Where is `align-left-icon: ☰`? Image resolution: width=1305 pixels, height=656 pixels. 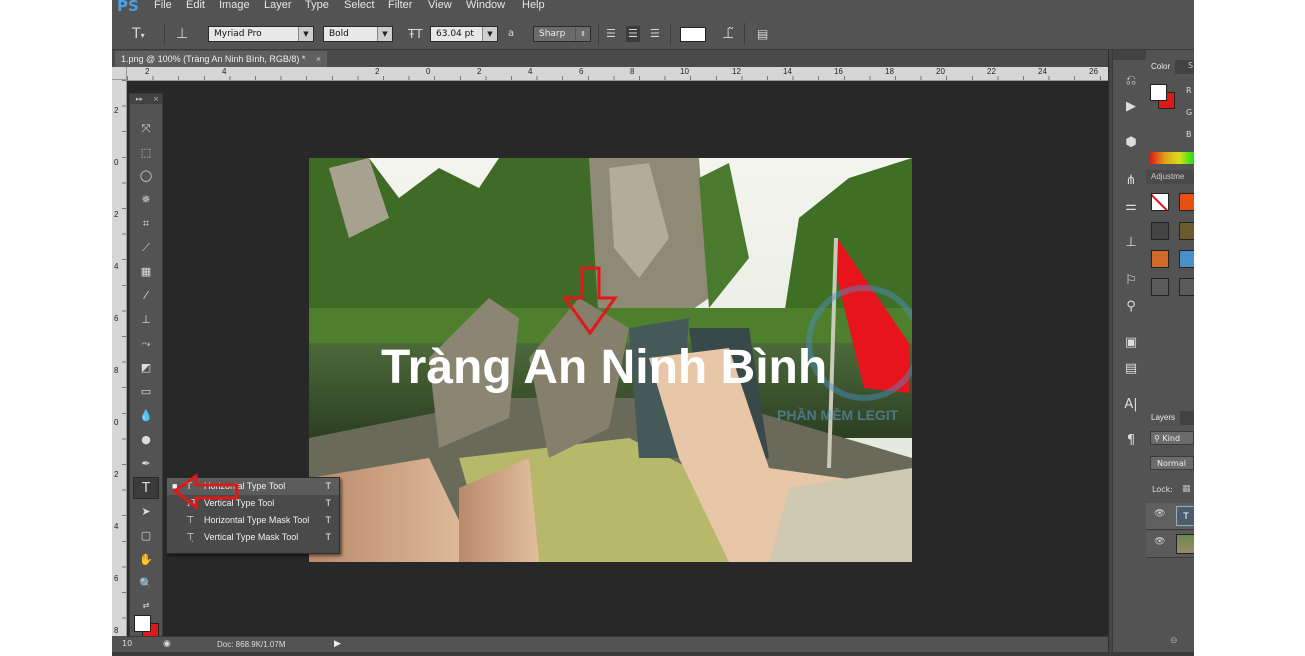
align-left-icon: ☰ is located at coordinates (611, 34).